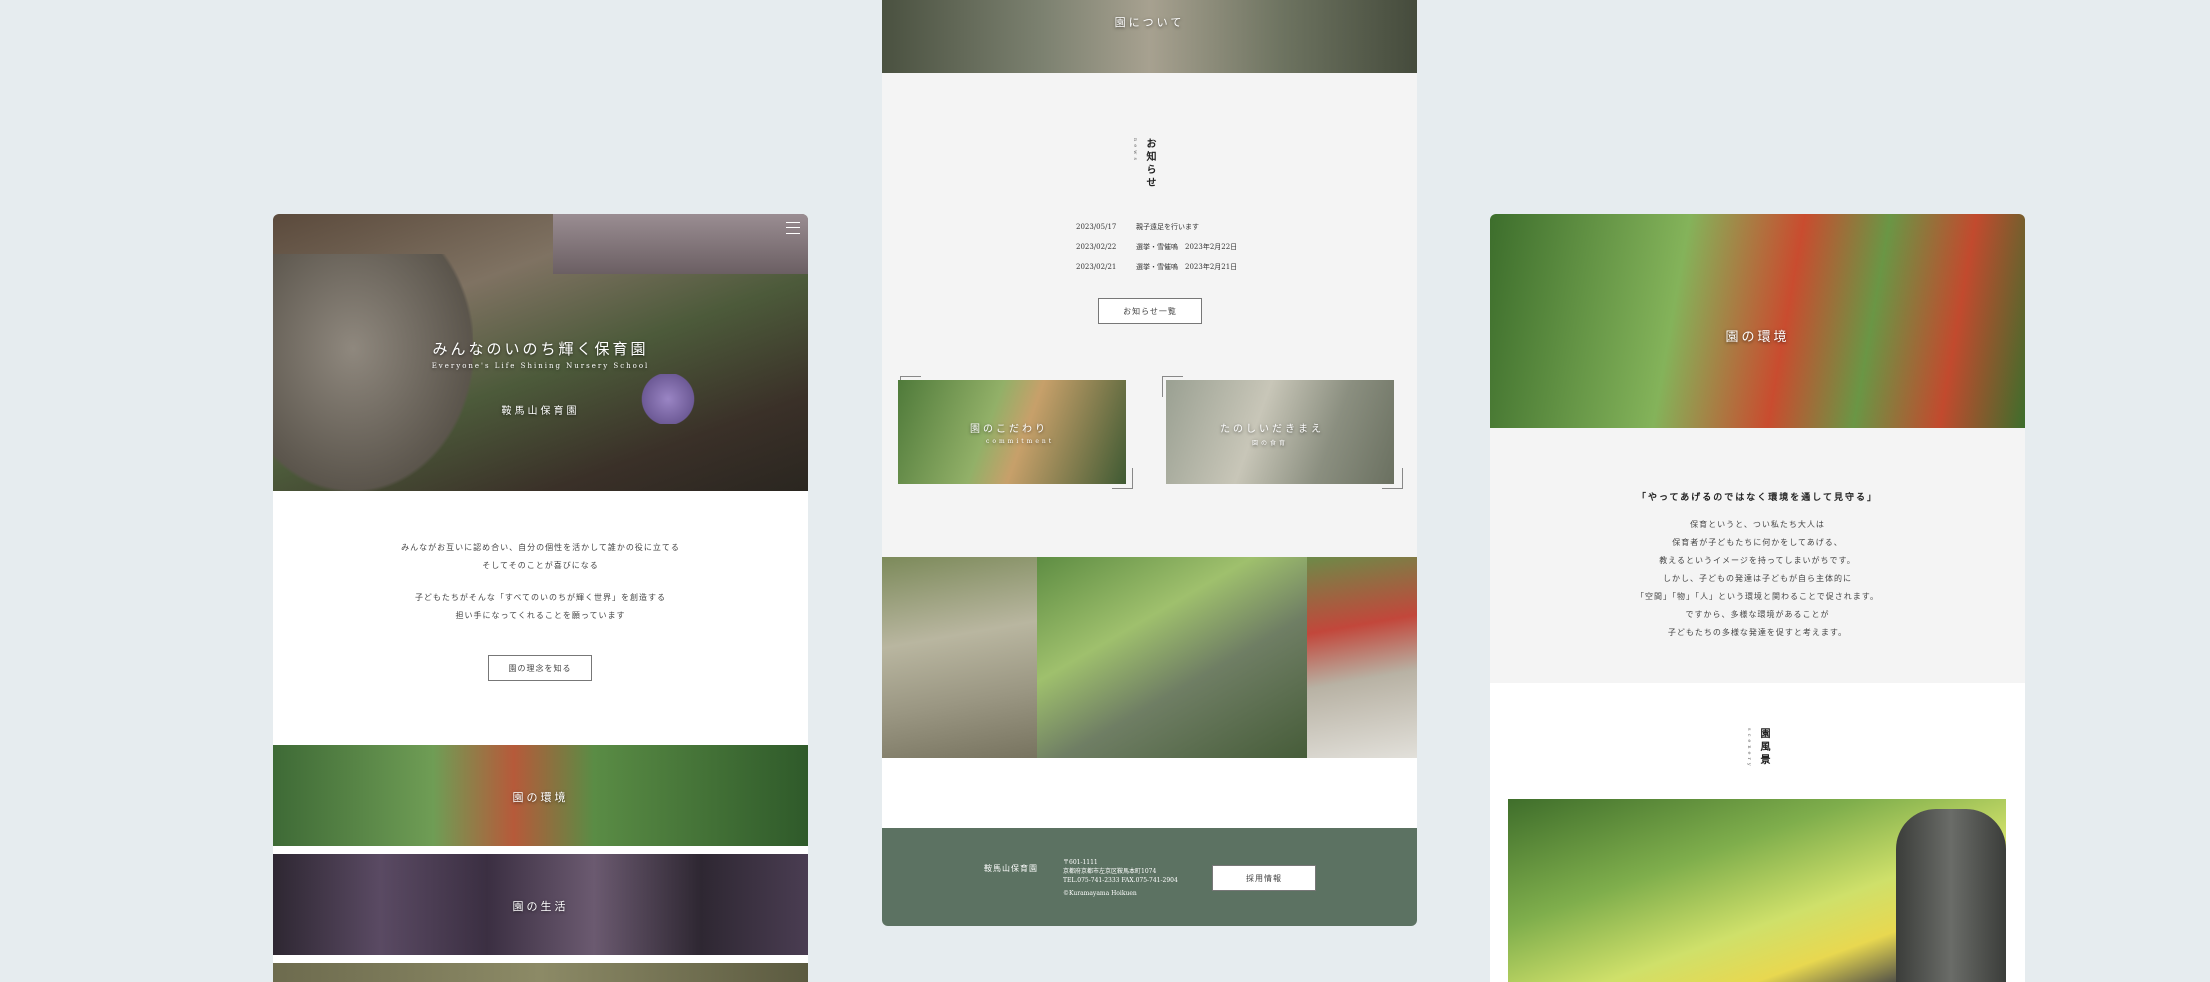  Describe the element at coordinates (1272, 429) in the screenshot. I see `food-title: たのしいだきまえ` at that location.